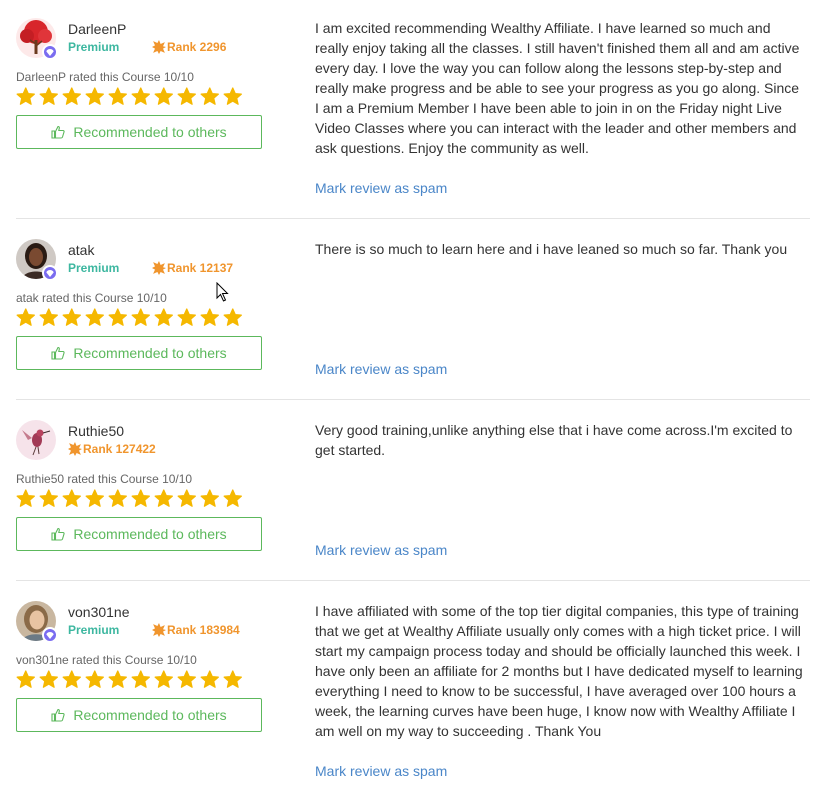 The height and width of the screenshot is (800, 828). Describe the element at coordinates (222, 292) in the screenshot. I see `mouse-cursor-icon` at that location.